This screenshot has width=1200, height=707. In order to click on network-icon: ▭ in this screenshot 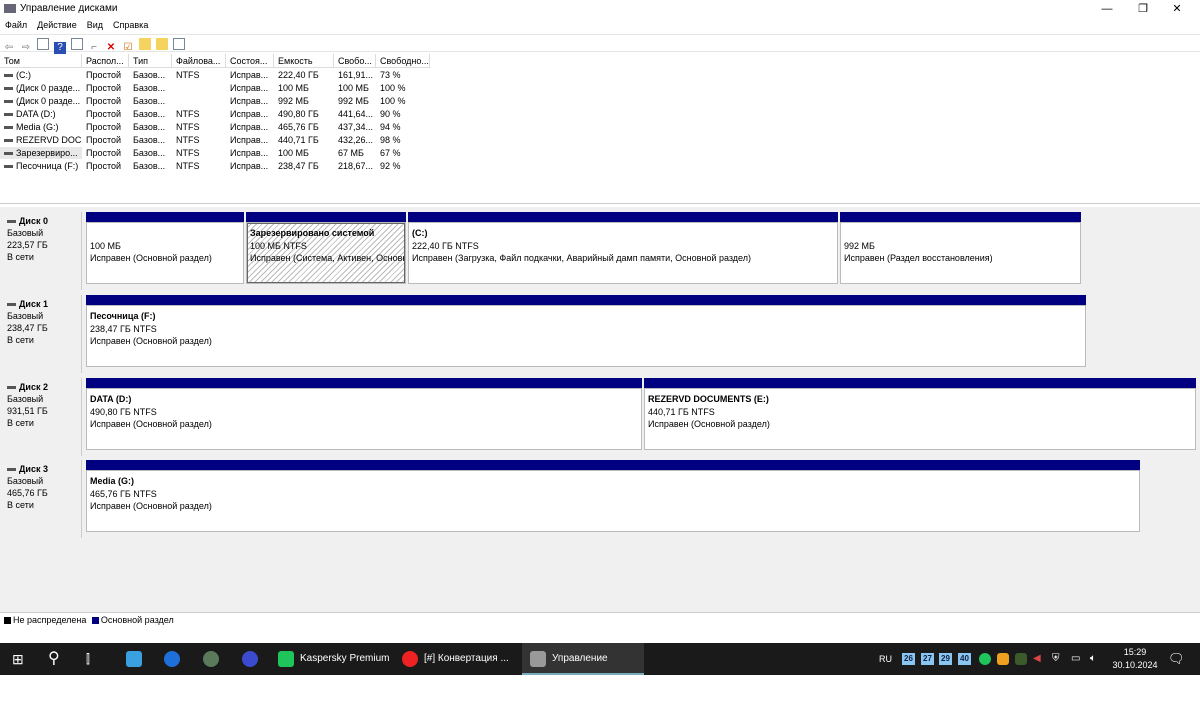, I will do `click(1075, 659)`.